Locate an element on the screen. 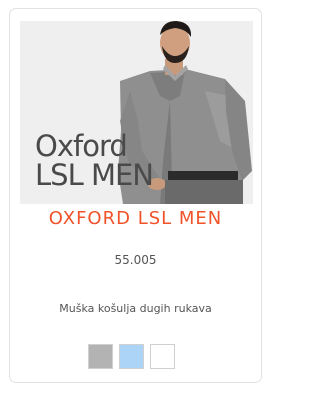 This screenshot has height=400, width=320. swatch-white is located at coordinates (162, 356).